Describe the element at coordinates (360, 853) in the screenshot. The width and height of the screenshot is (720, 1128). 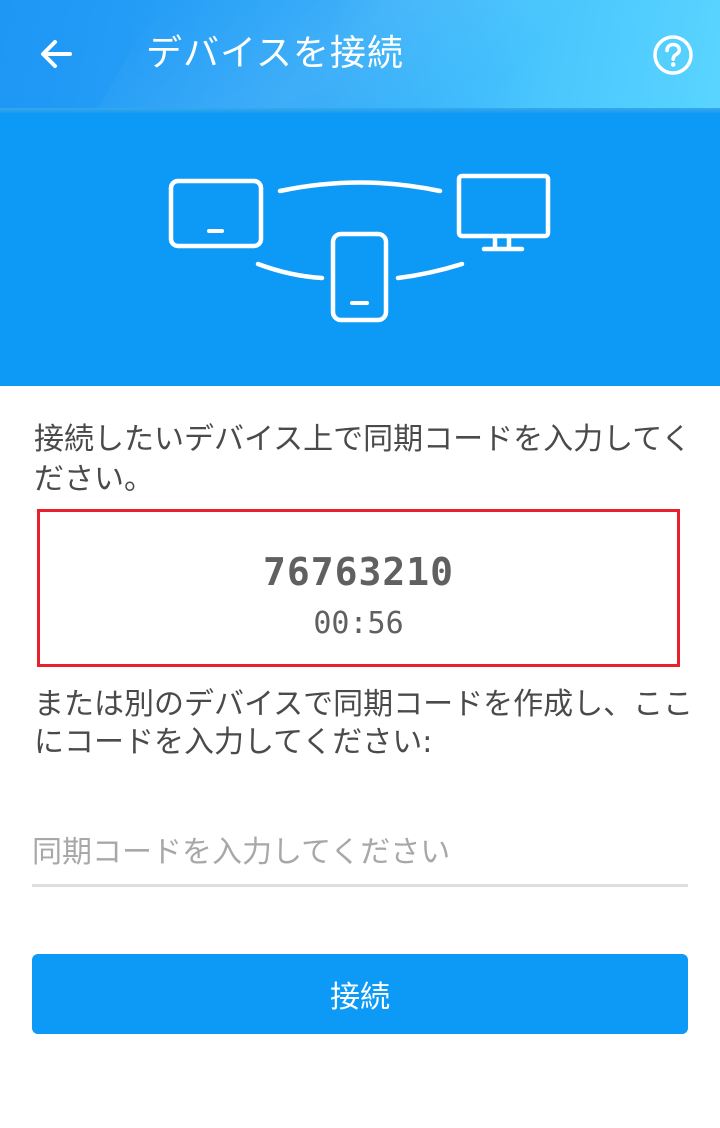
I see `sync-code-input` at that location.